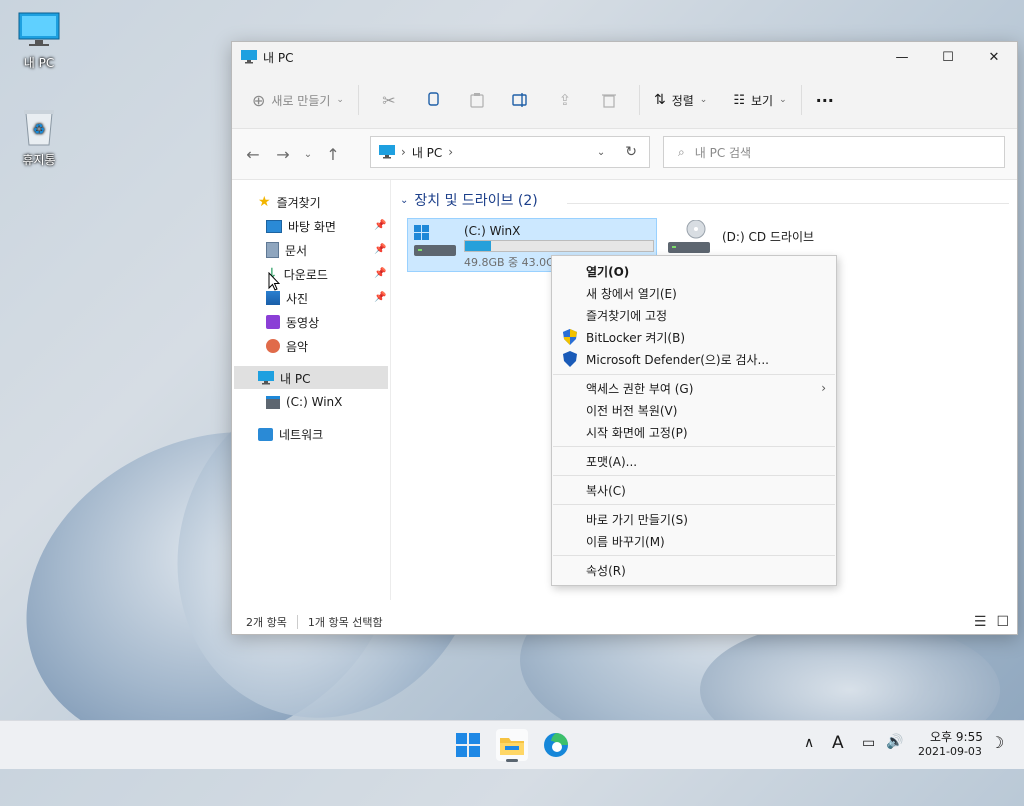 The image size is (1024, 806). I want to click on menu-item-restore-versions: 이전 버전 복원(V), so click(694, 410).